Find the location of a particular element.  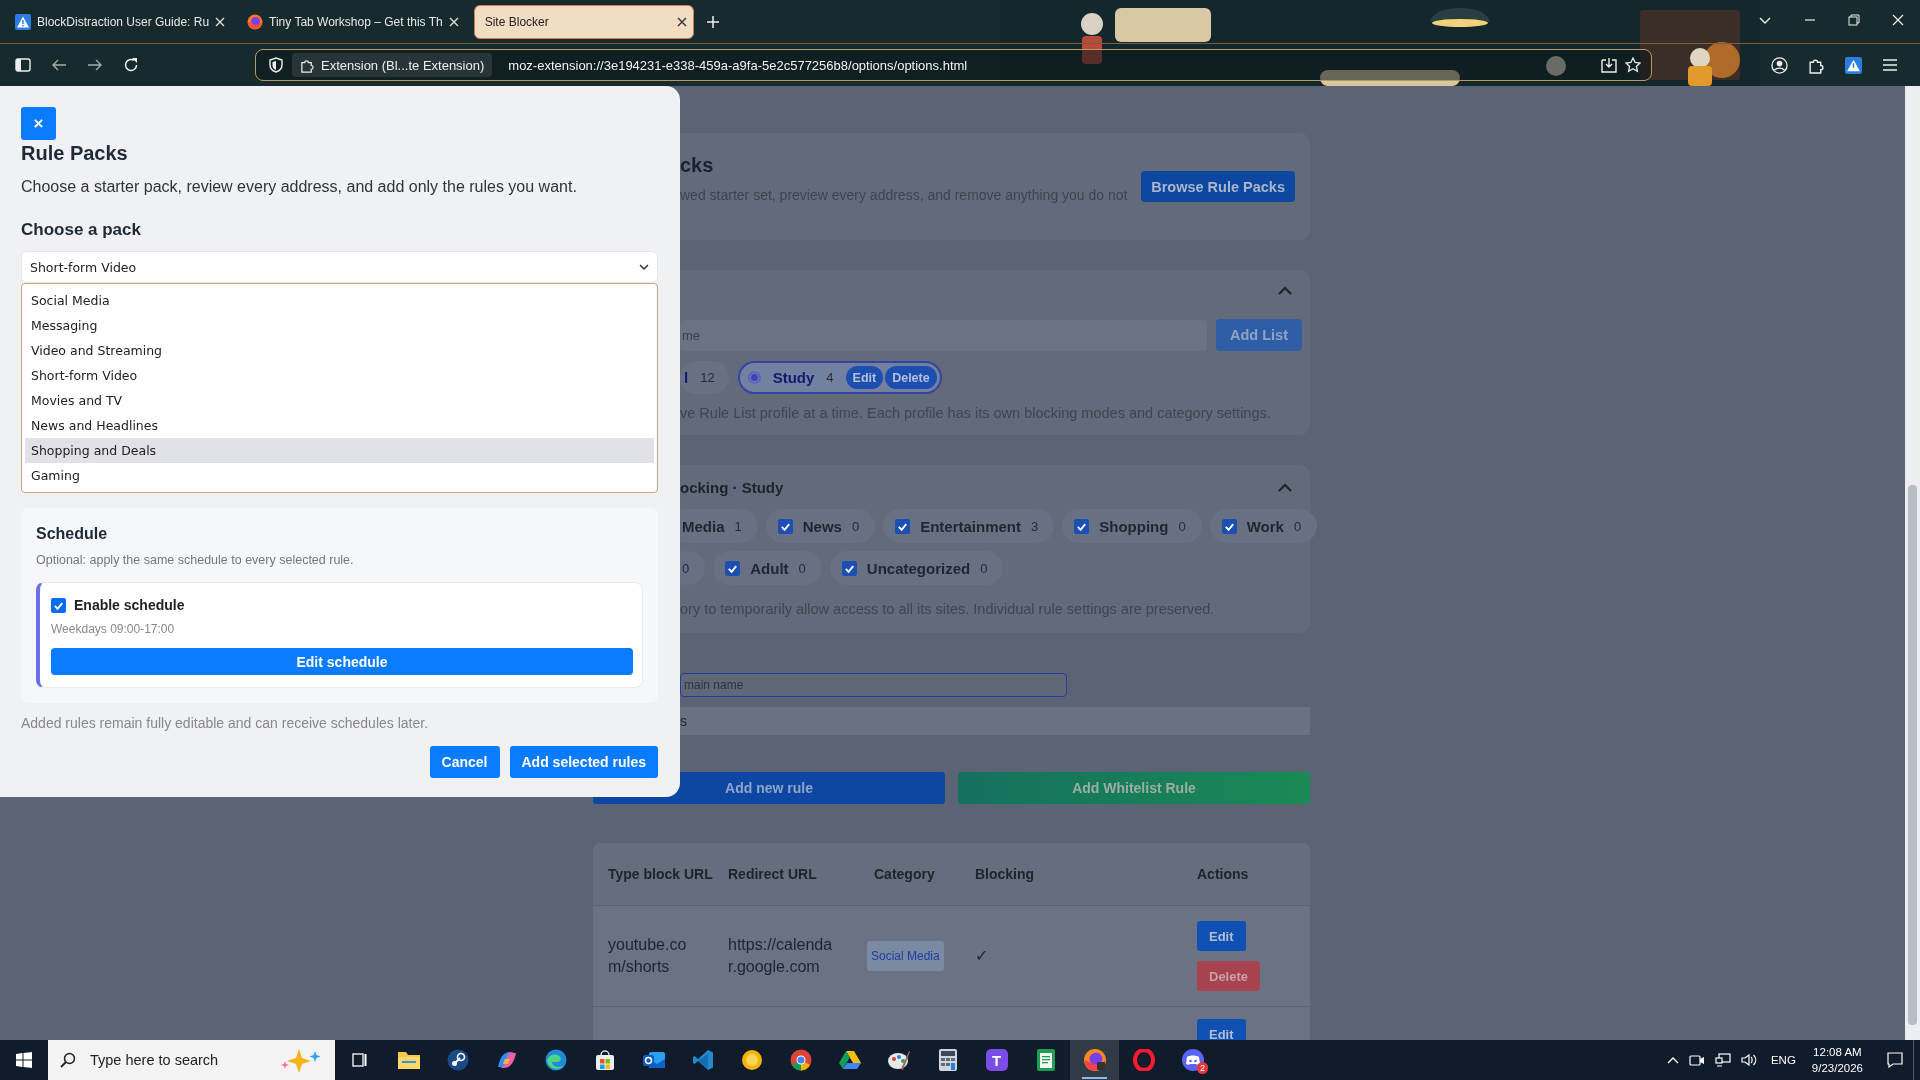

dropdown-option: News and Headlines is located at coordinates (339, 425).